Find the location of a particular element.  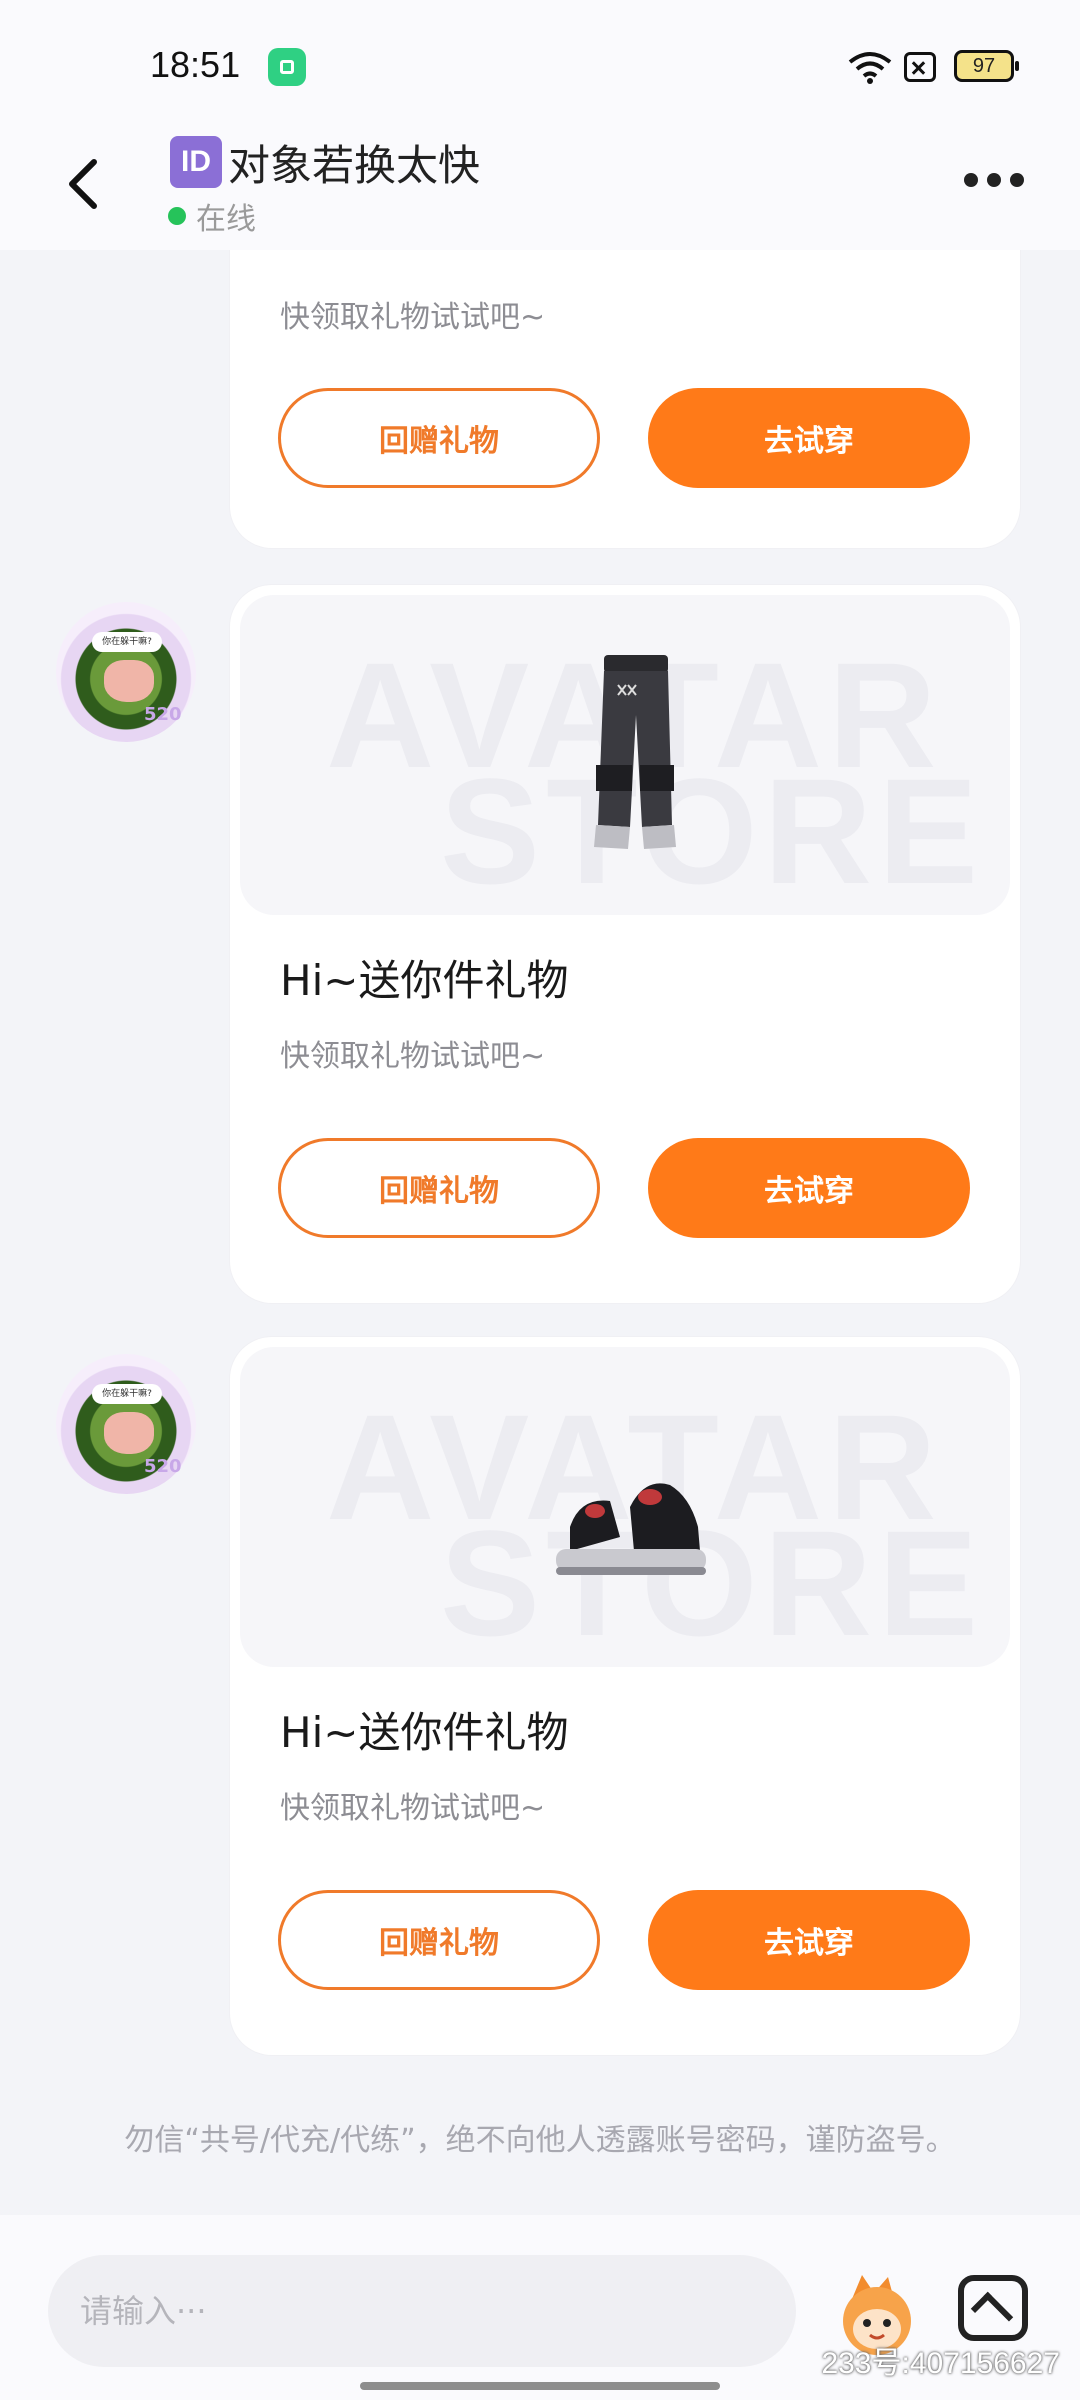

online-dot-icon is located at coordinates (177, 216).